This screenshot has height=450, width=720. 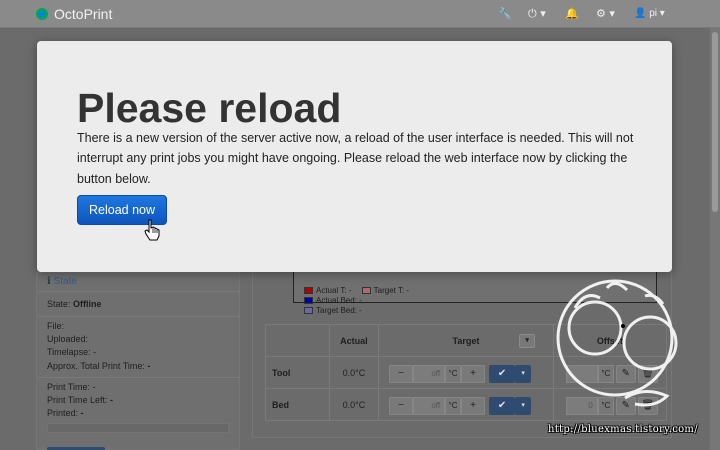 What do you see at coordinates (327, 290) in the screenshot?
I see `legend-item: Actual T: -` at bounding box center [327, 290].